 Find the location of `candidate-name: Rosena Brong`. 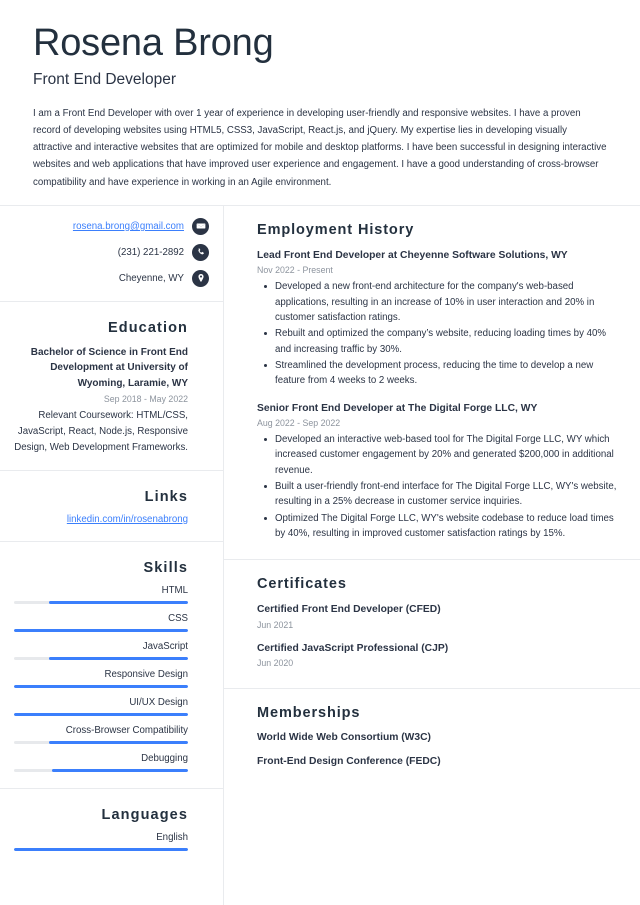

candidate-name: Rosena Brong is located at coordinates (153, 43).